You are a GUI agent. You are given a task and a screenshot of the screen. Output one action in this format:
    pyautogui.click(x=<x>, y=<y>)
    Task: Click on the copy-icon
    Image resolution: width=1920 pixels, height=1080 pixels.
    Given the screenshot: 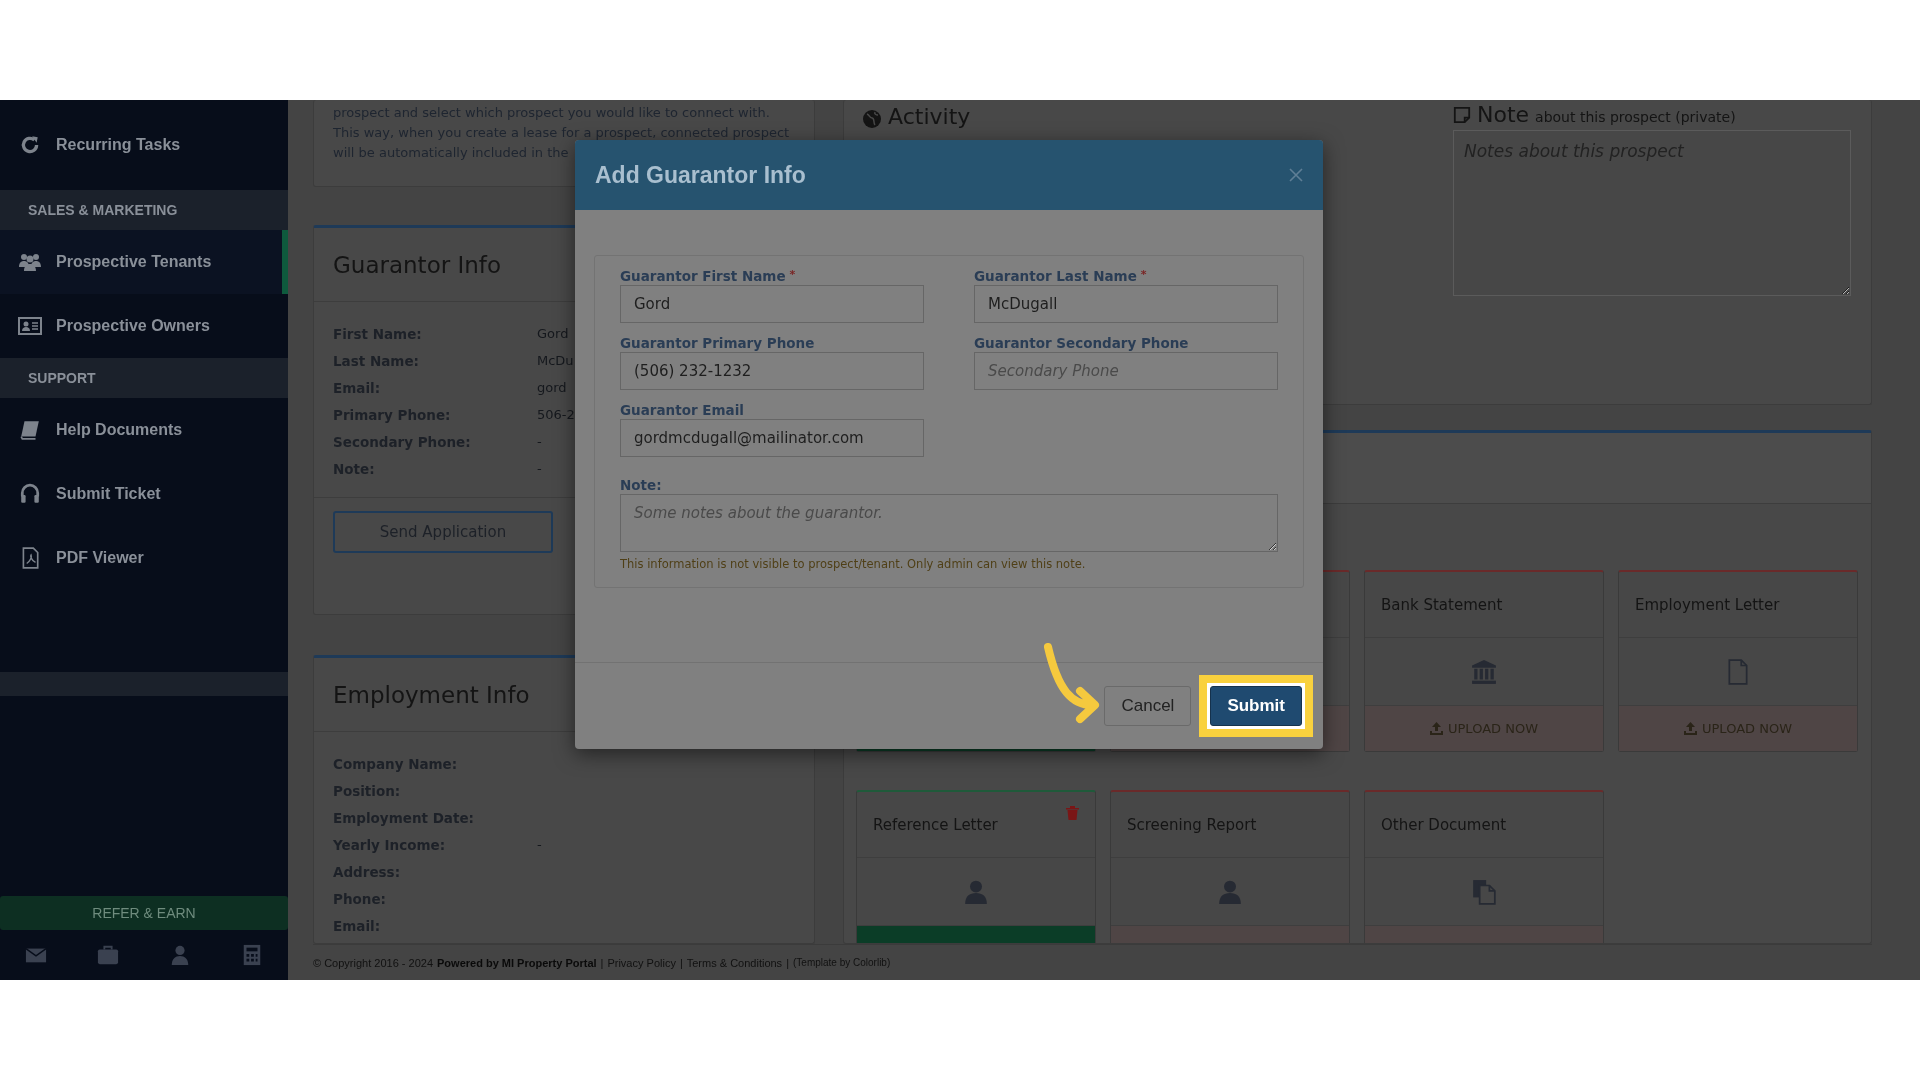 What is the action you would take?
    pyautogui.click(x=1484, y=891)
    